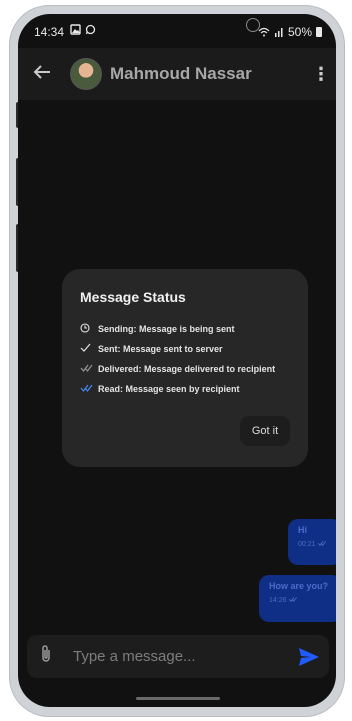 This screenshot has height=721, width=352. What do you see at coordinates (307, 544) in the screenshot?
I see `message-time: 00:21` at bounding box center [307, 544].